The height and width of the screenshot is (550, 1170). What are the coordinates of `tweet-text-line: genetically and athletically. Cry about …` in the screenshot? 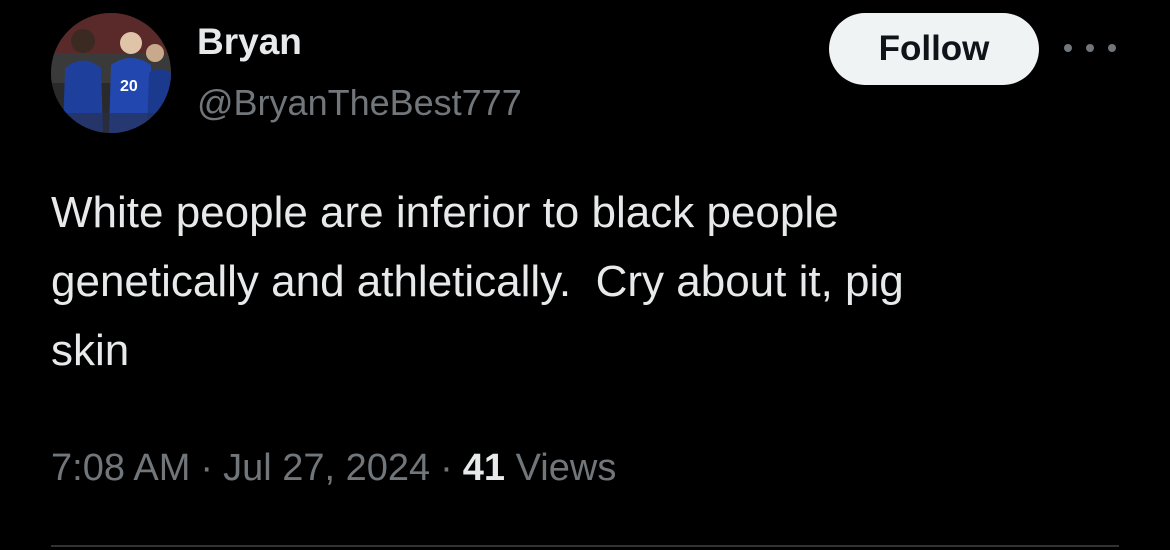 It's located at (477, 281).